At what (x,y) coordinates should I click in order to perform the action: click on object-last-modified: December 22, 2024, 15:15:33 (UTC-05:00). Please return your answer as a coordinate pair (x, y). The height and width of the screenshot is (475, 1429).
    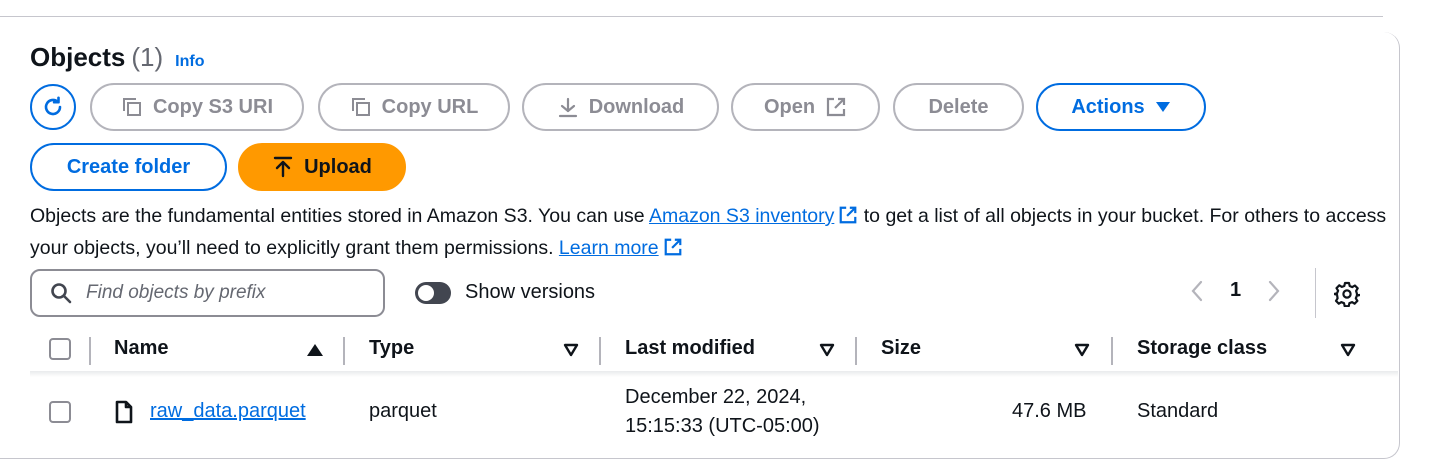
    Looking at the image, I should click on (722, 412).